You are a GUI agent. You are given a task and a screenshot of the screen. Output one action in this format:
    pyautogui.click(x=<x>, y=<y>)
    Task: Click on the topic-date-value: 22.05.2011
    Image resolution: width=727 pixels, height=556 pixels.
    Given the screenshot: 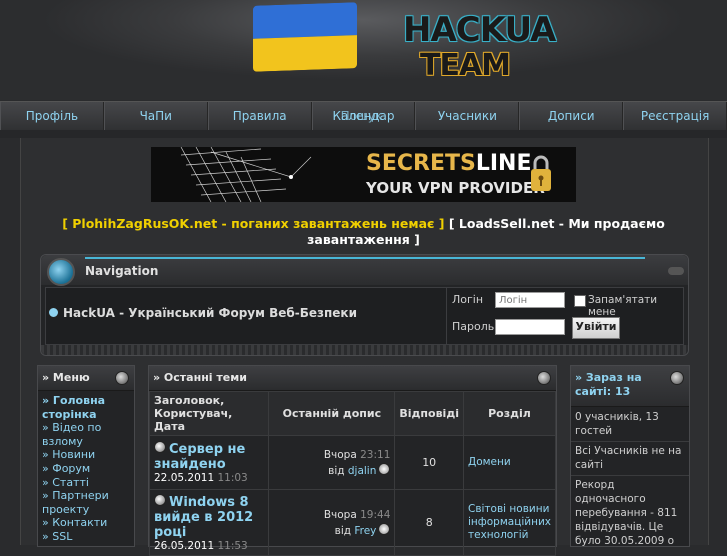 What is the action you would take?
    pyautogui.click(x=184, y=478)
    